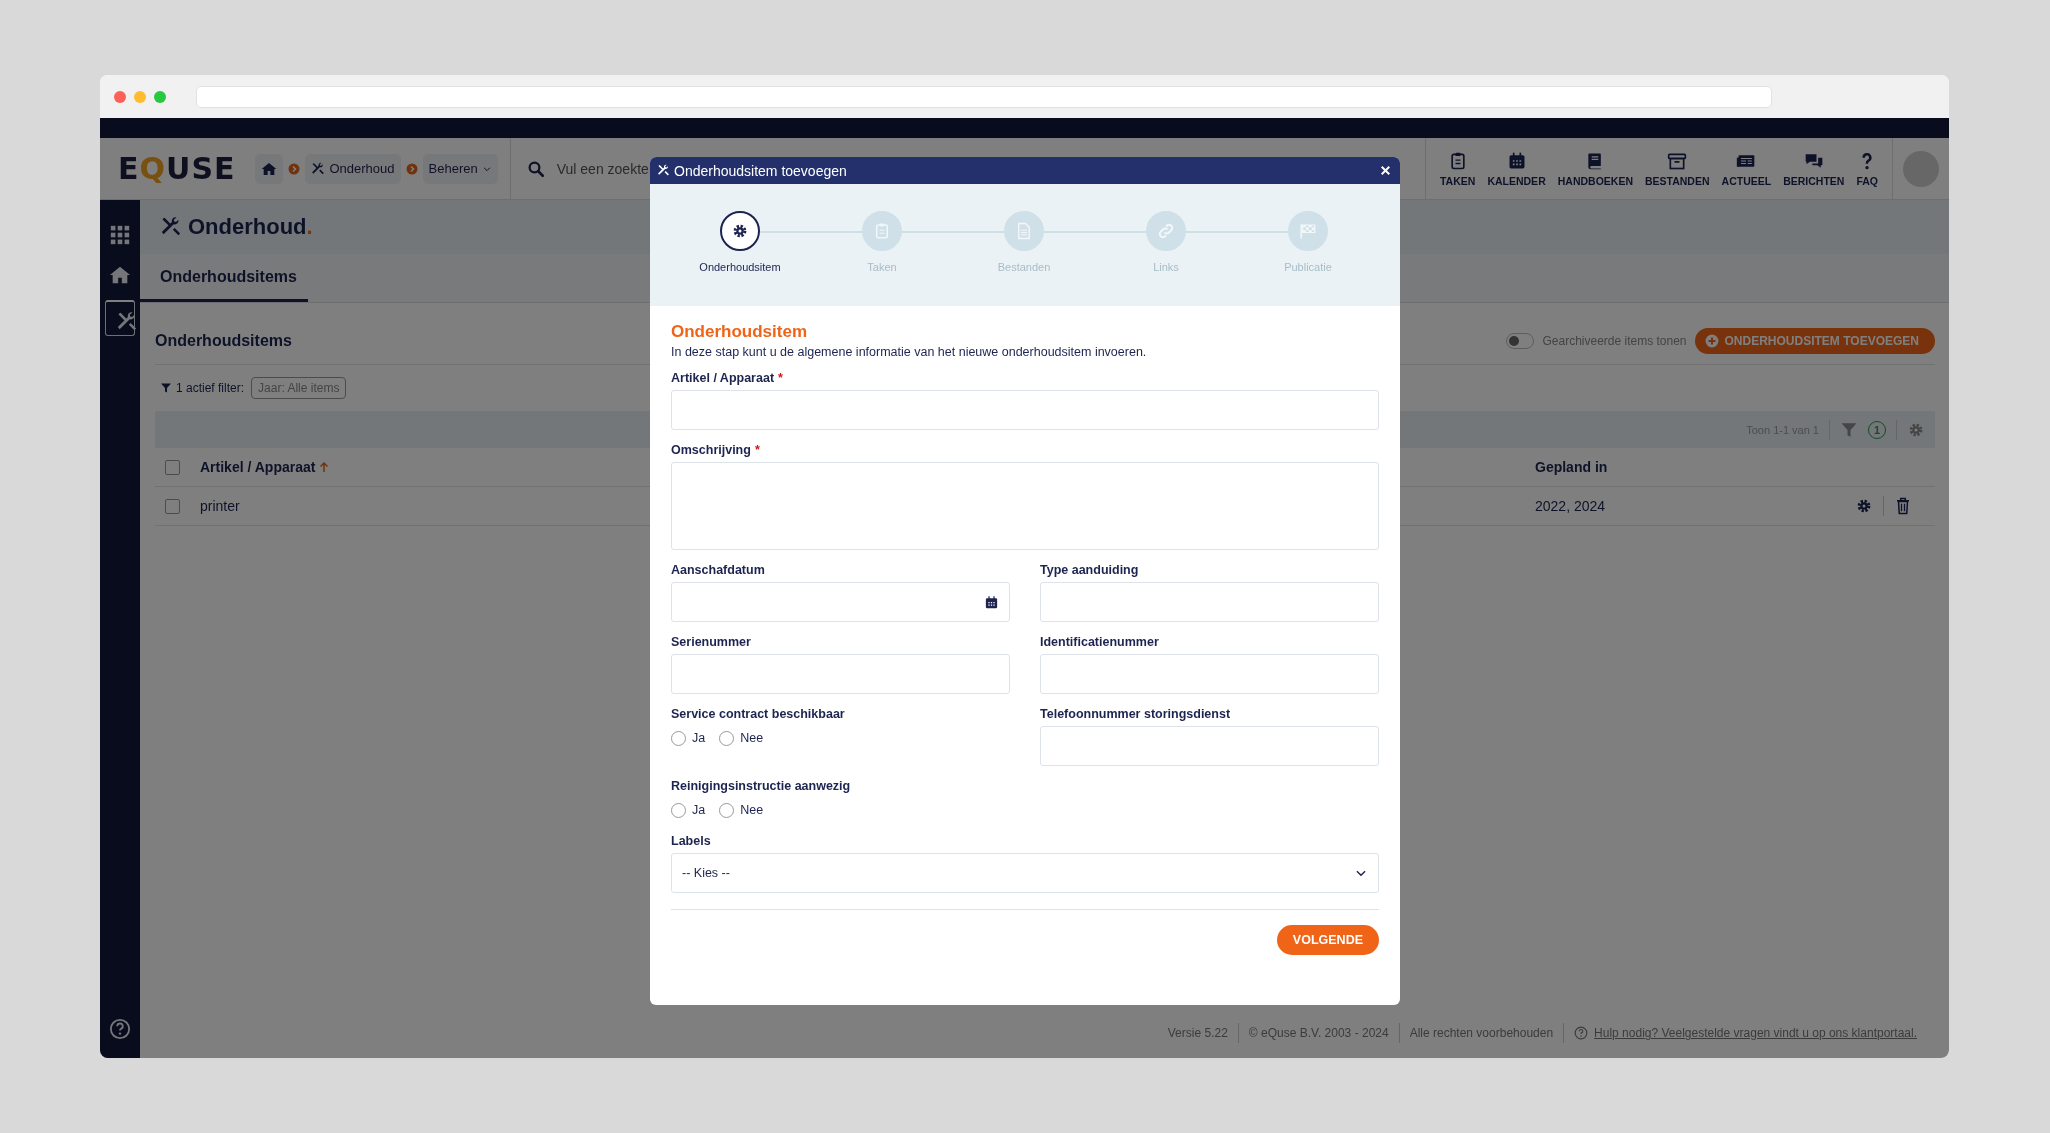 The height and width of the screenshot is (1133, 2050). Describe the element at coordinates (1308, 267) in the screenshot. I see `step-label: Publicatie` at that location.